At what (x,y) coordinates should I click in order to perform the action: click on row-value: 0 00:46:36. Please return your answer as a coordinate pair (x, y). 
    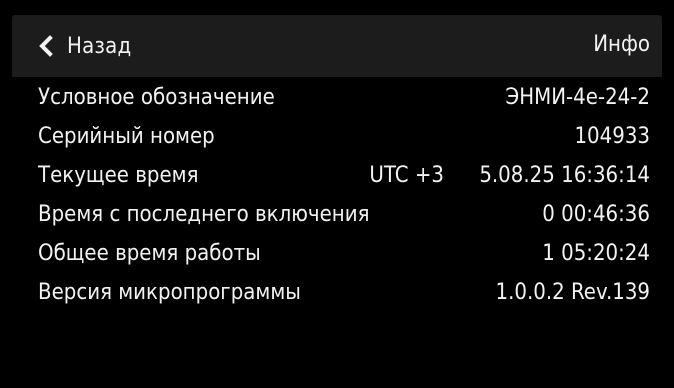
    Looking at the image, I should click on (596, 214).